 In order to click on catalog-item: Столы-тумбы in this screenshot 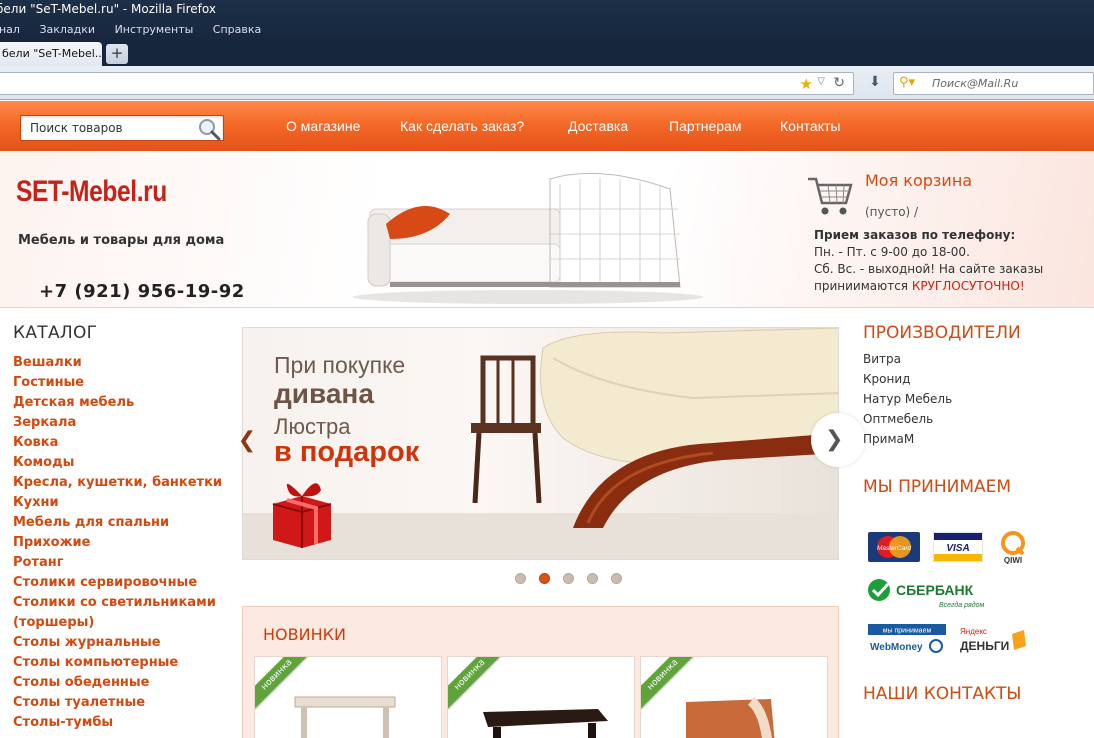, I will do `click(117, 725)`.